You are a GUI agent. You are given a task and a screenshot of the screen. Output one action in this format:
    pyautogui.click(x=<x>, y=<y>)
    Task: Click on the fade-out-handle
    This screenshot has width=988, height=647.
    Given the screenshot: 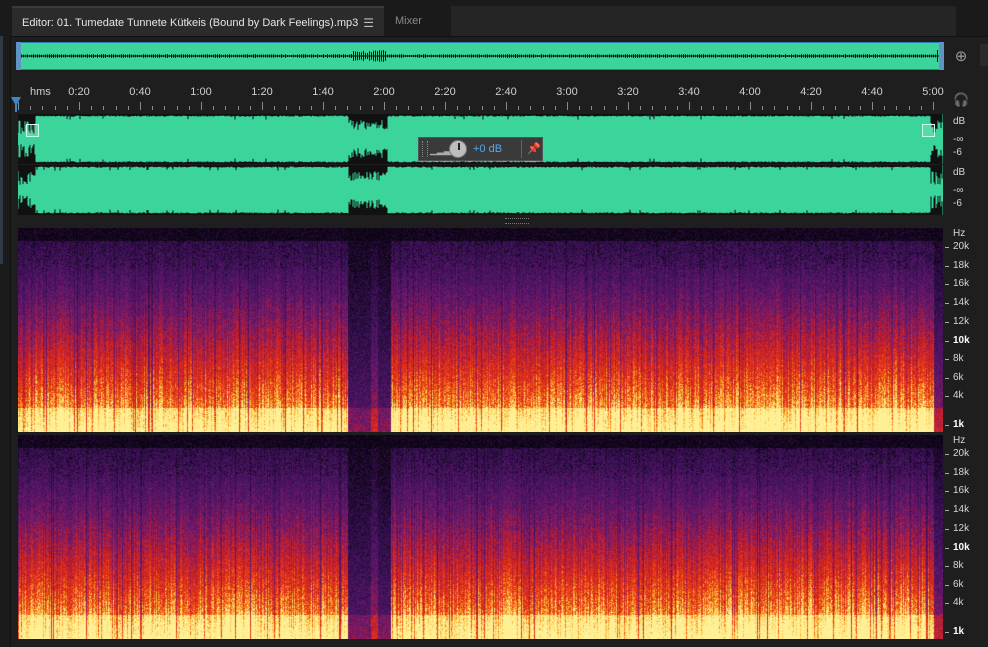 What is the action you would take?
    pyautogui.click(x=928, y=130)
    